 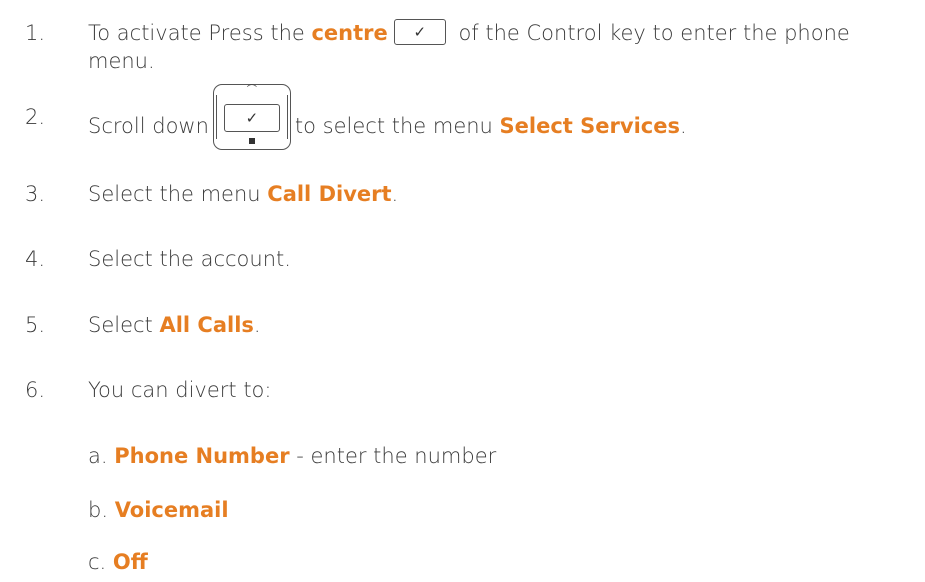 What do you see at coordinates (286, 117) in the screenshot?
I see `pad-right-edge` at bounding box center [286, 117].